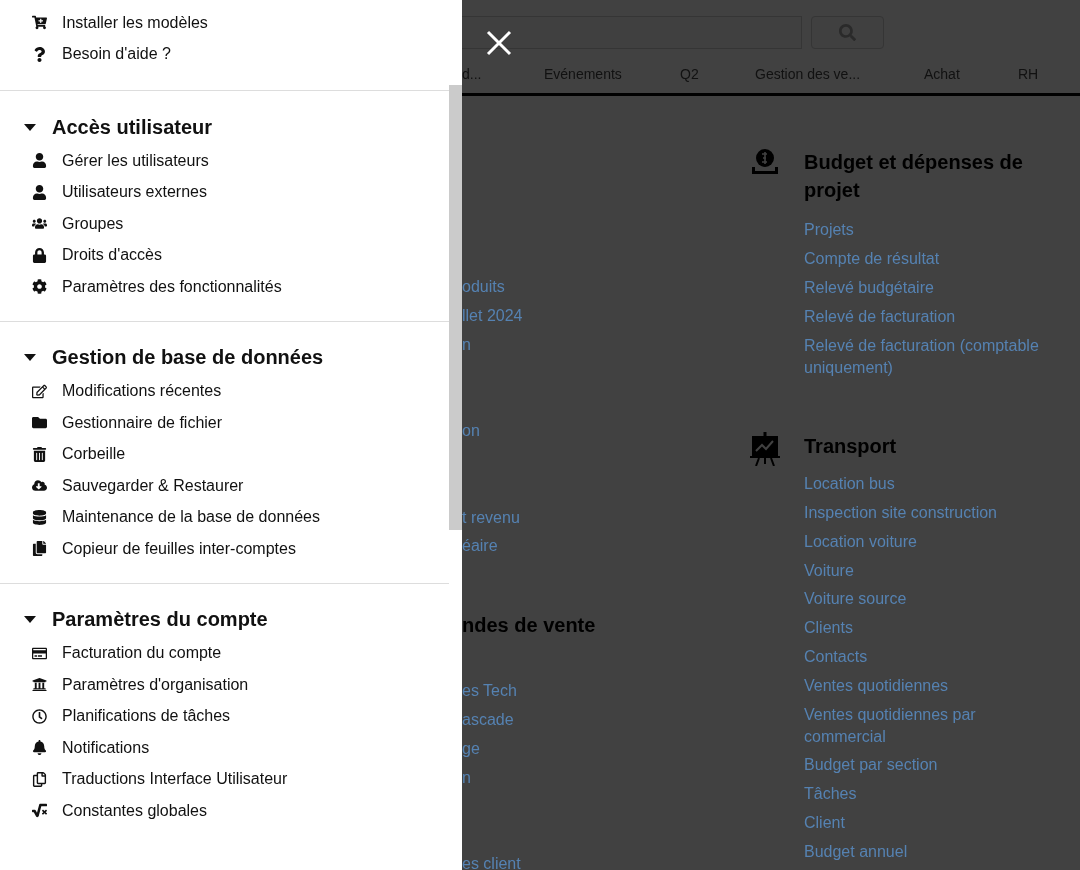  I want to click on menu-item: Copieur de feuilles inter-comptes, so click(224, 549).